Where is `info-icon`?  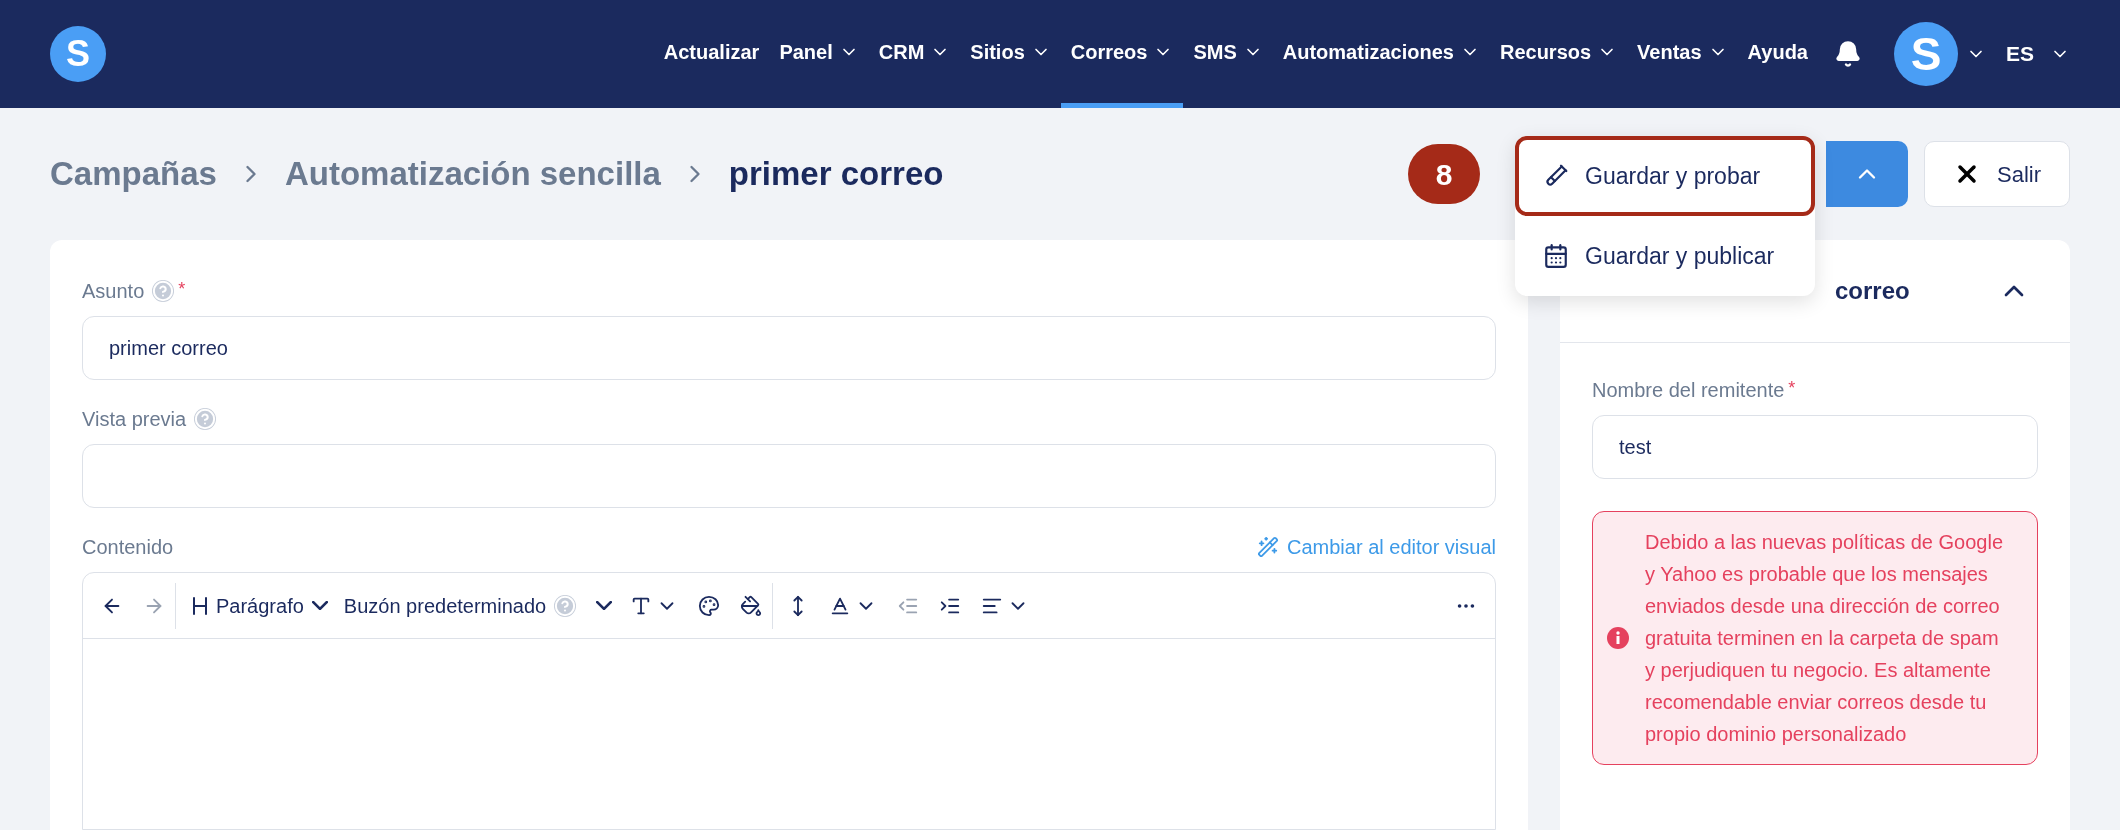 info-icon is located at coordinates (1618, 638).